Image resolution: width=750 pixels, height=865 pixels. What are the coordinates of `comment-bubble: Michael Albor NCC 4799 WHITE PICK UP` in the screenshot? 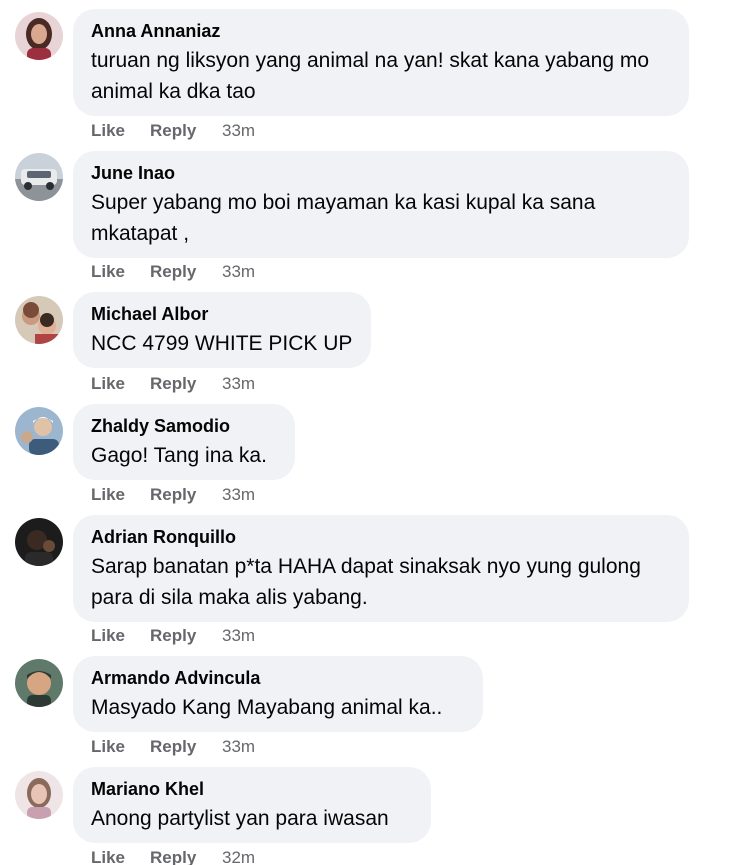 It's located at (222, 330).